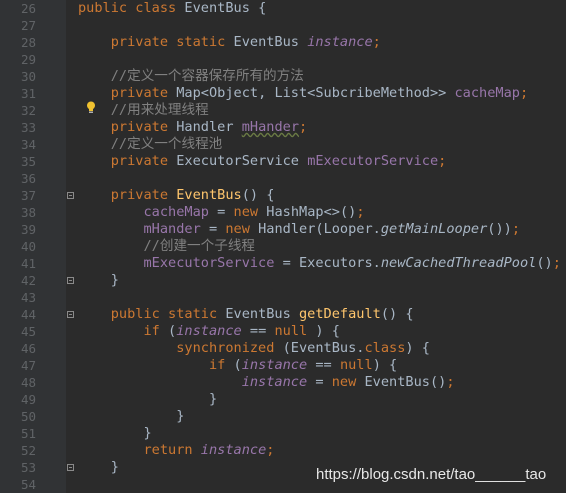 Image resolution: width=566 pixels, height=493 pixels. I want to click on line-number: 42, so click(28, 280).